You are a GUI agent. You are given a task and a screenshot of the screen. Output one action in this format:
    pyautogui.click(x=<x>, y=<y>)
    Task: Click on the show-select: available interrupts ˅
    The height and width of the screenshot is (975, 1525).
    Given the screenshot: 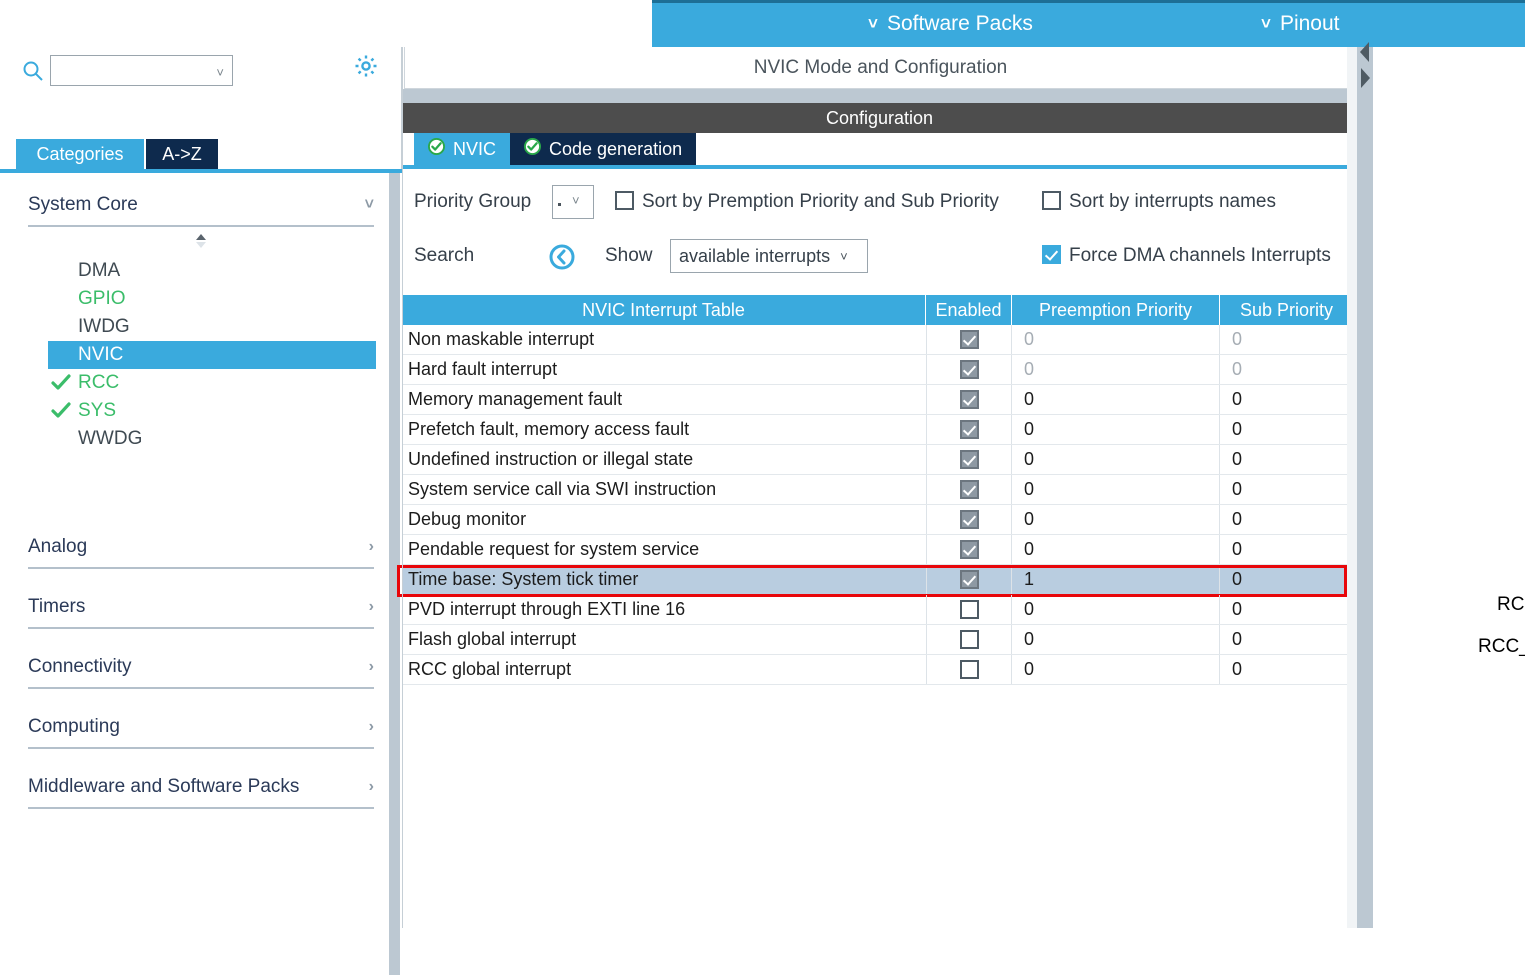 What is the action you would take?
    pyautogui.click(x=769, y=256)
    